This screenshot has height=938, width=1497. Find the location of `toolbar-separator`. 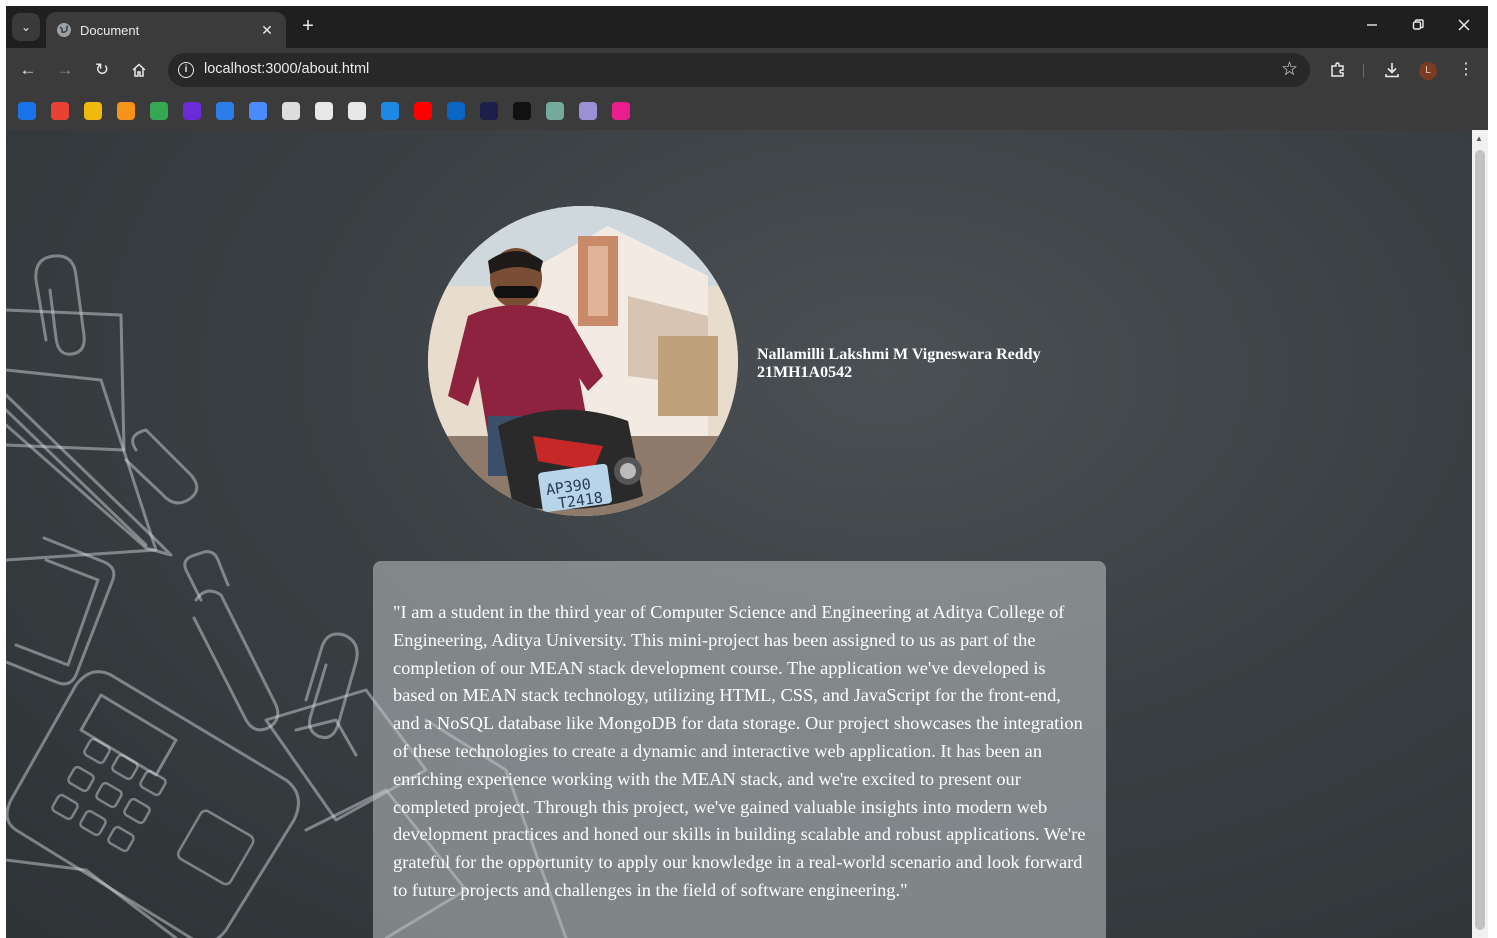

toolbar-separator is located at coordinates (1363, 71).